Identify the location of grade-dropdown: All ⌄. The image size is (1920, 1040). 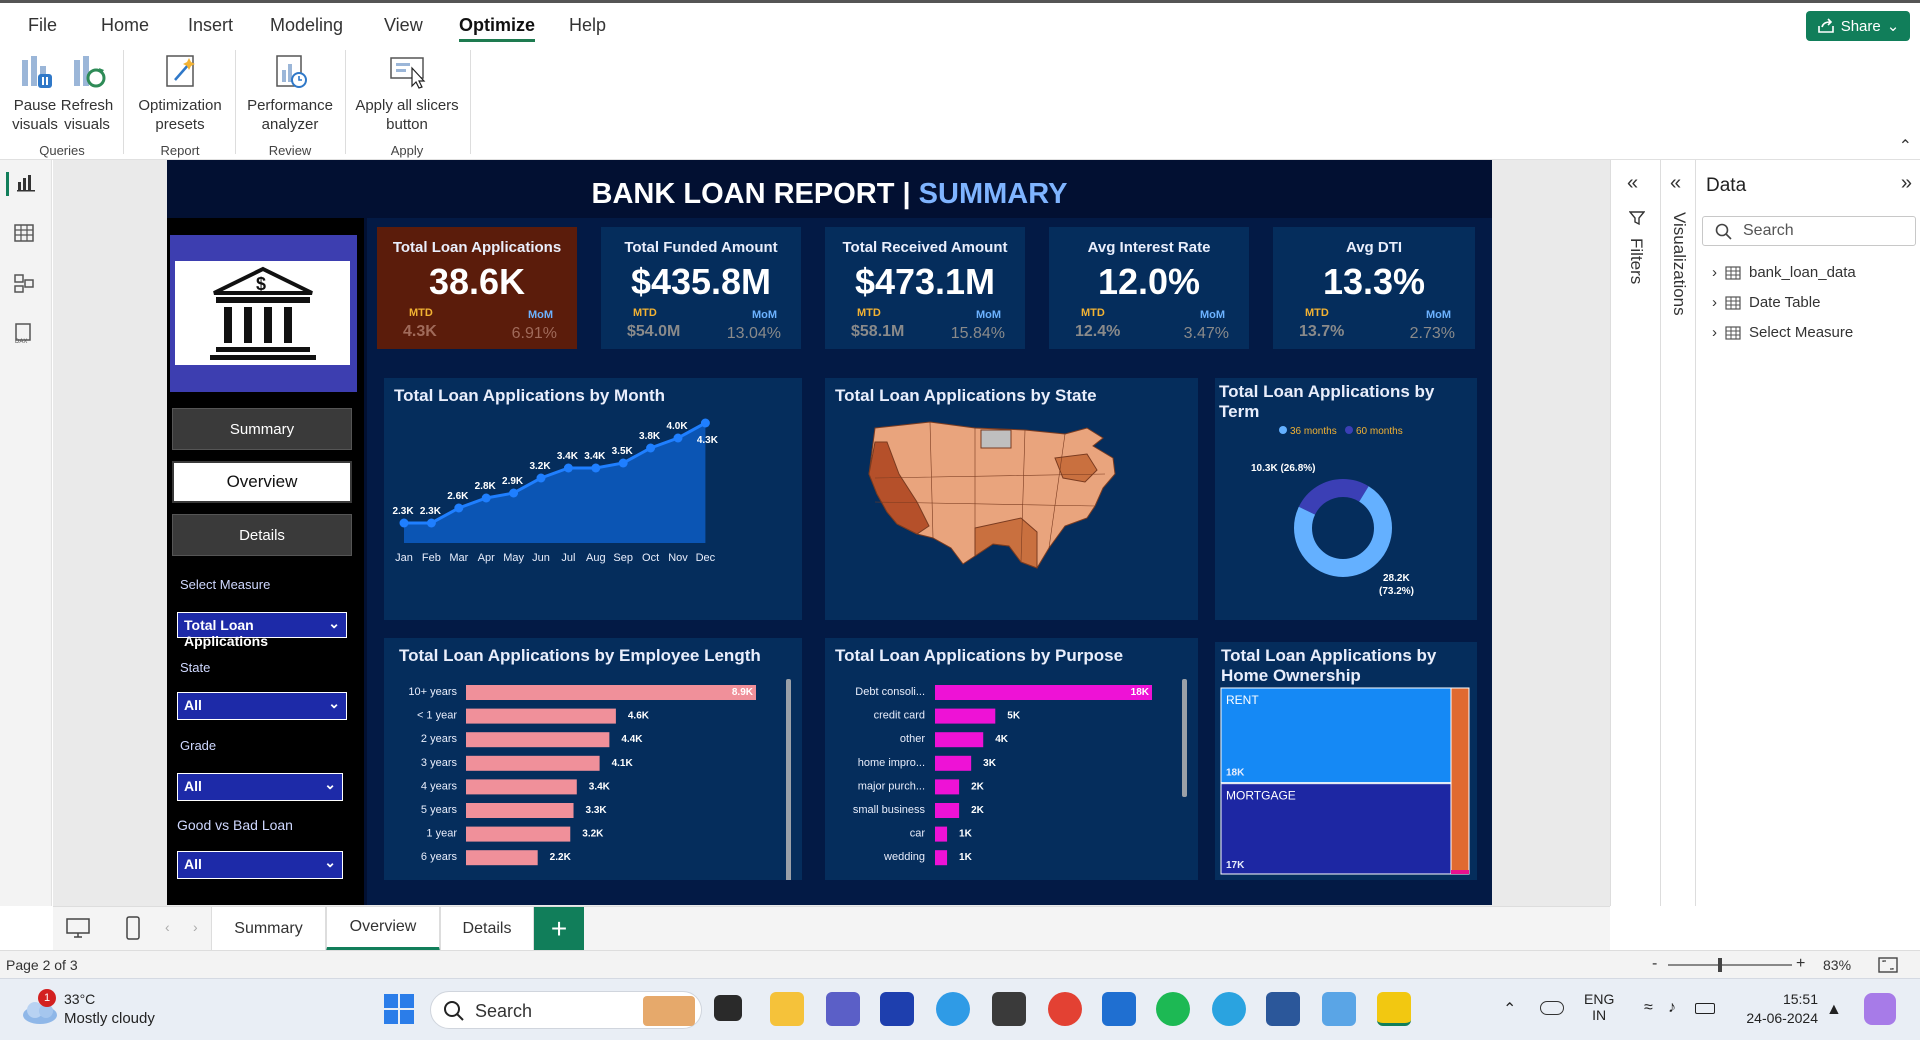
(260, 787).